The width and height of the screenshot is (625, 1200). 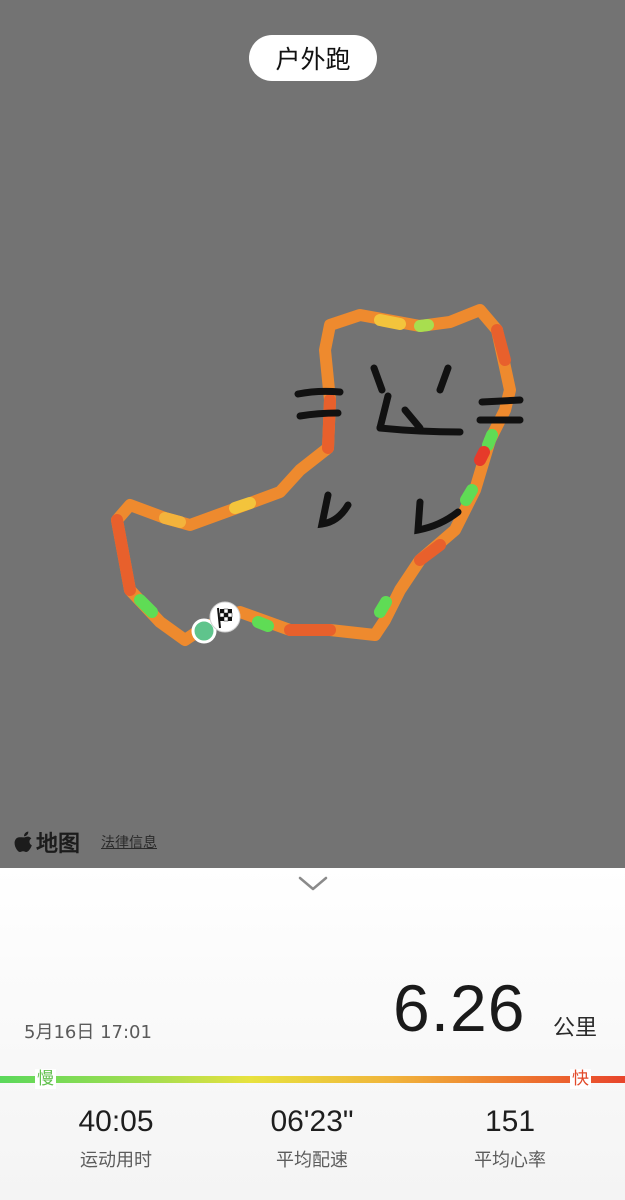 I want to click on duration-value: 40:05, so click(x=116, y=1121).